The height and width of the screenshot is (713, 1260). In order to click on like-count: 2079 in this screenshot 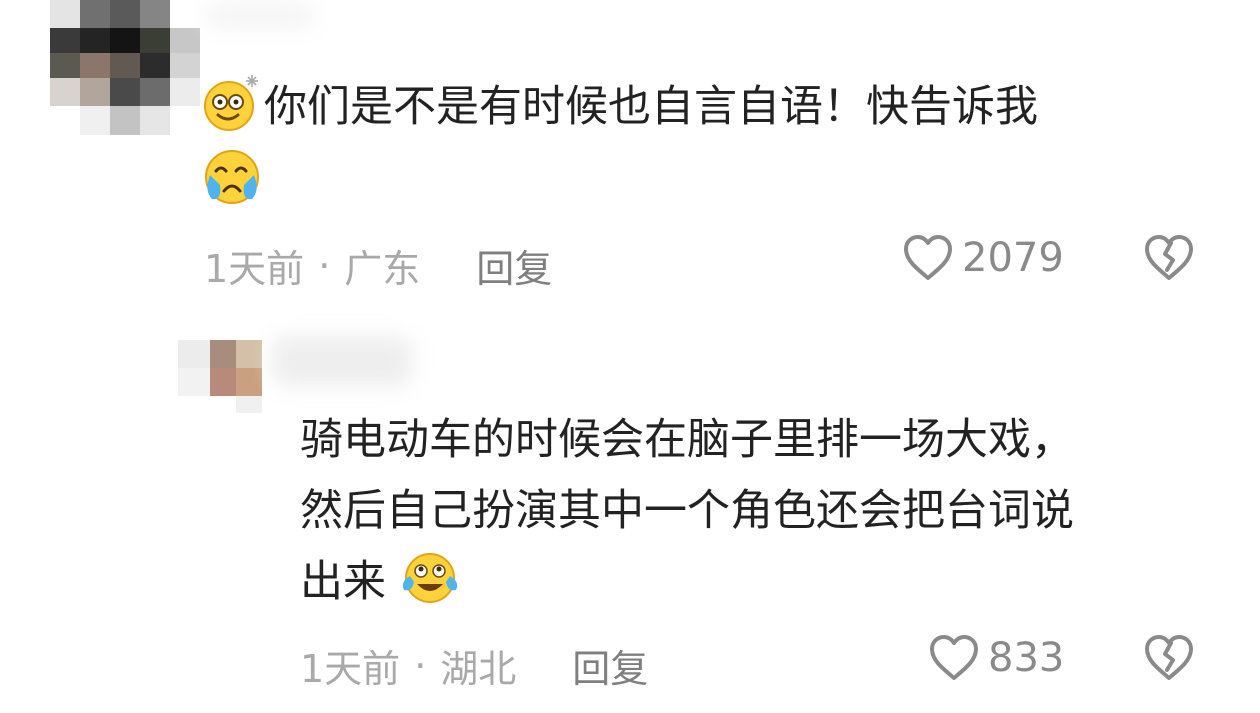, I will do `click(1013, 258)`.